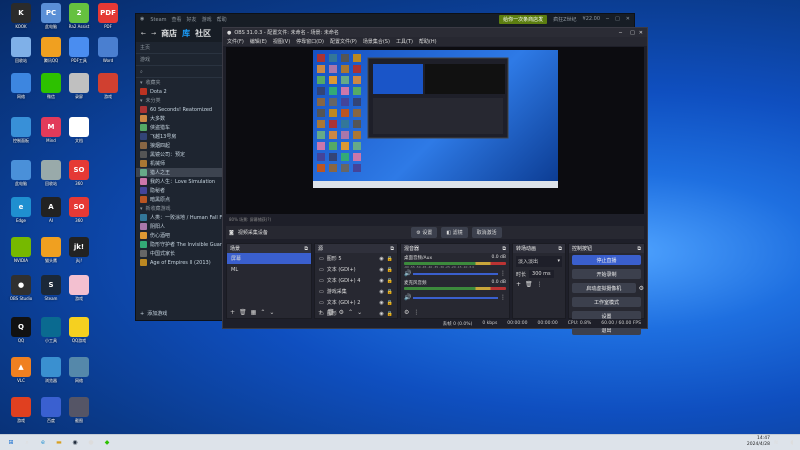 The image size is (800, 450). I want to click on scene-item: 屏幕, so click(269, 258).